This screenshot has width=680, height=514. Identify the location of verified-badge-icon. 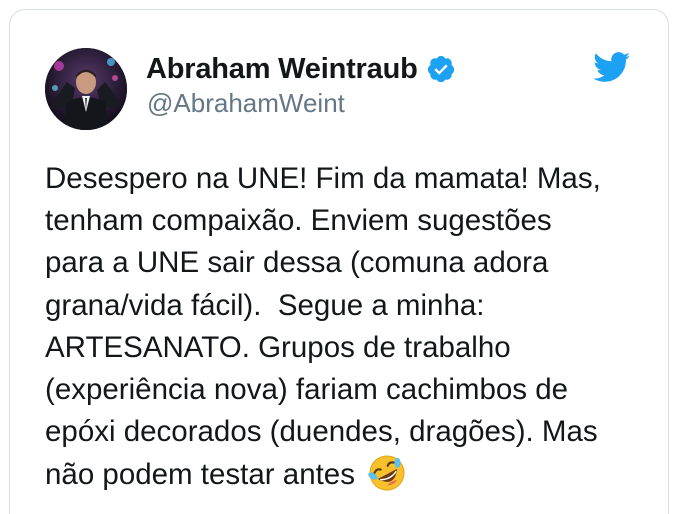
(440, 69).